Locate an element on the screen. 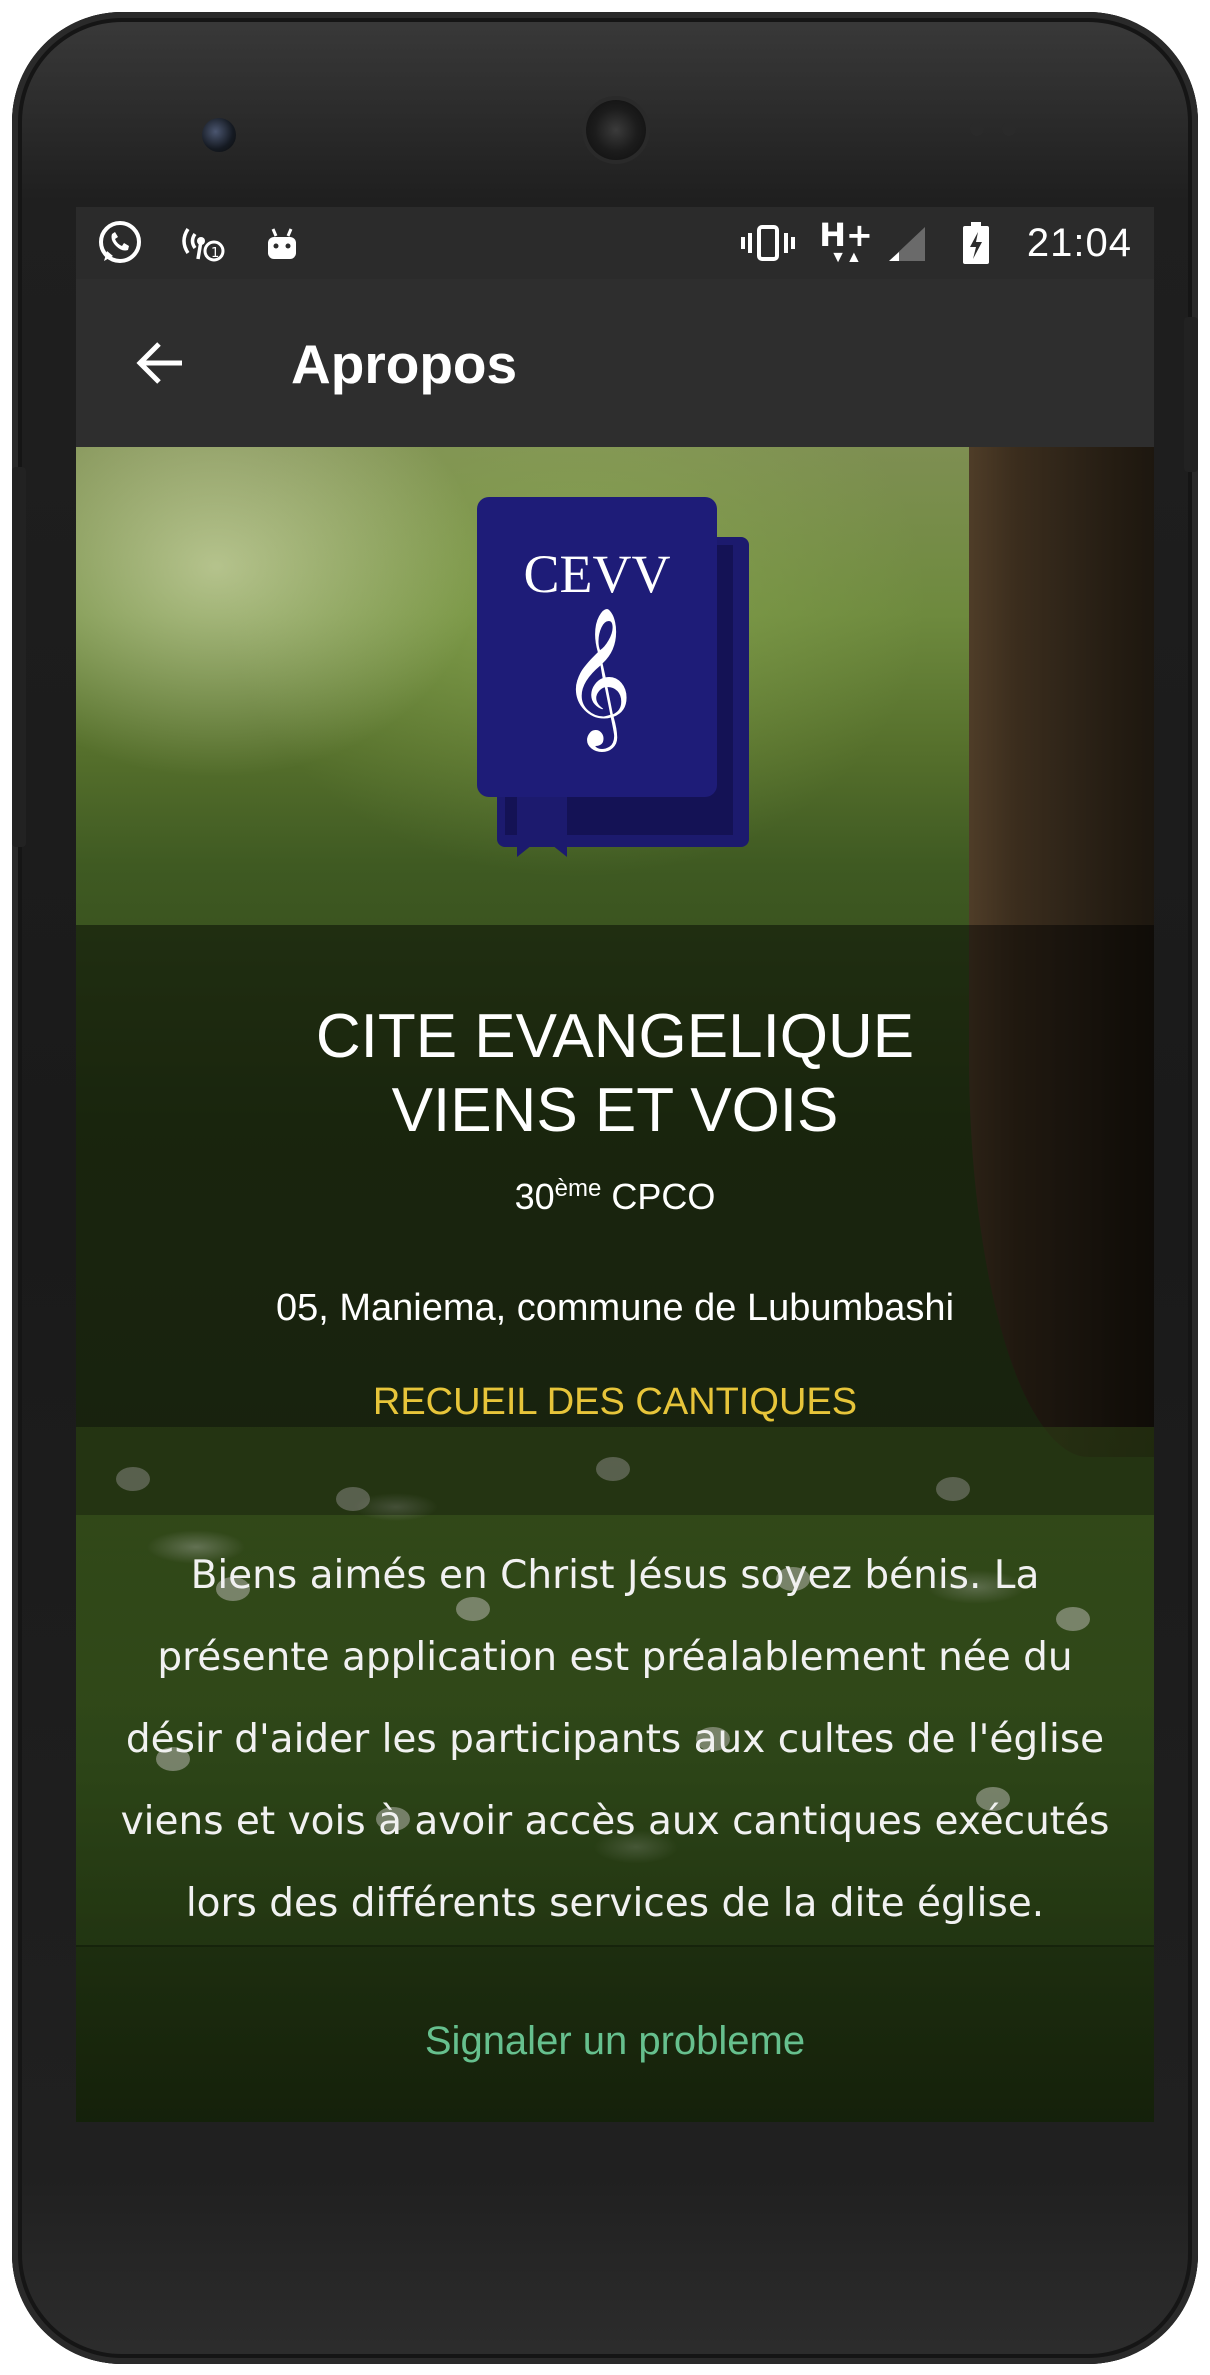  network-type-label: H+ is located at coordinates (846, 235).